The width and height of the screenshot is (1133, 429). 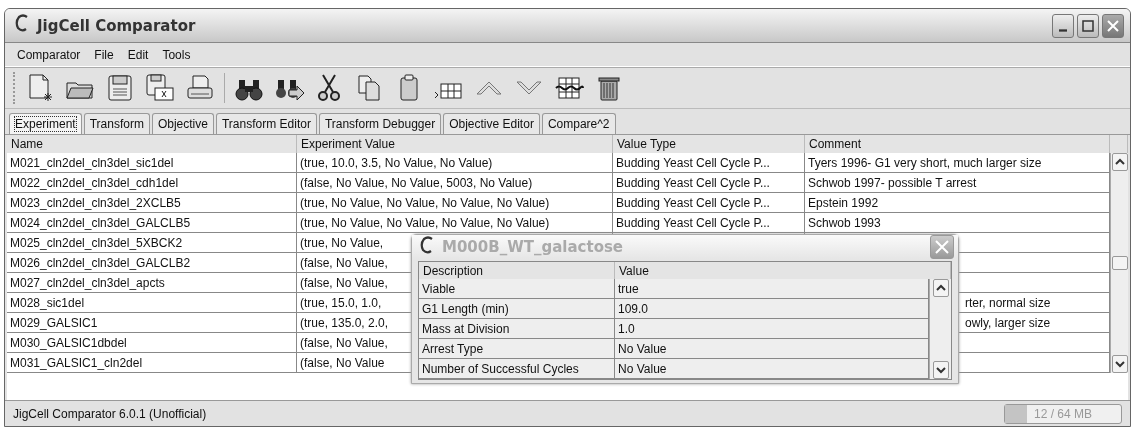 I want to click on tab: Objective, so click(x=182, y=123).